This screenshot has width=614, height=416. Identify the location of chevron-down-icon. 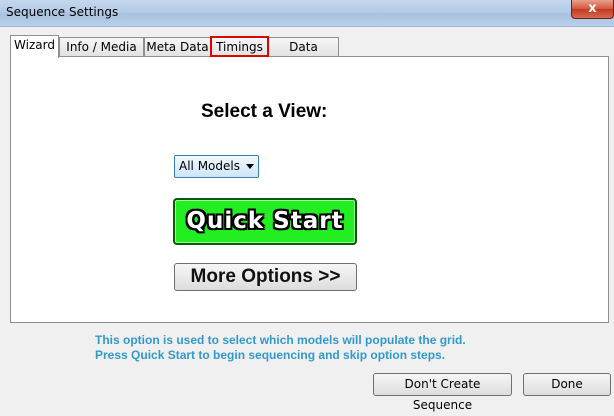
(250, 166).